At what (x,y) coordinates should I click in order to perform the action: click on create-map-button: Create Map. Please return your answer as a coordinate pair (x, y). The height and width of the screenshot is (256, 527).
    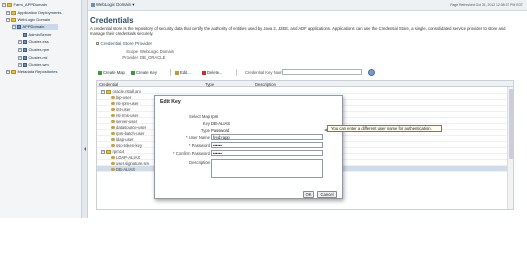
    Looking at the image, I should click on (111, 72).